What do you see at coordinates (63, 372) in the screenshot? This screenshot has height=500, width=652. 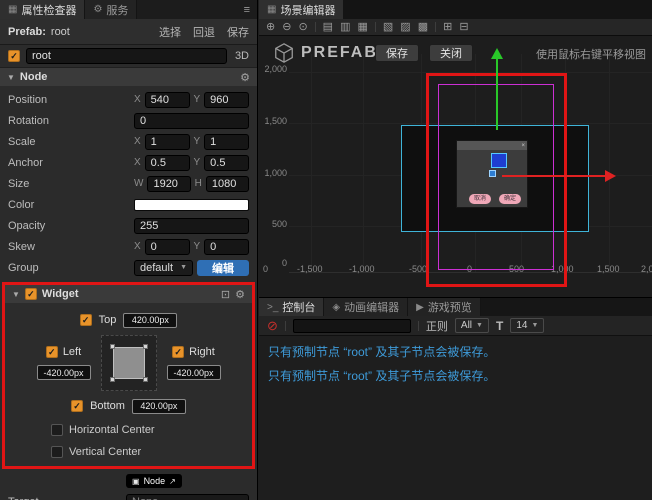 I see `widget-left-input` at bounding box center [63, 372].